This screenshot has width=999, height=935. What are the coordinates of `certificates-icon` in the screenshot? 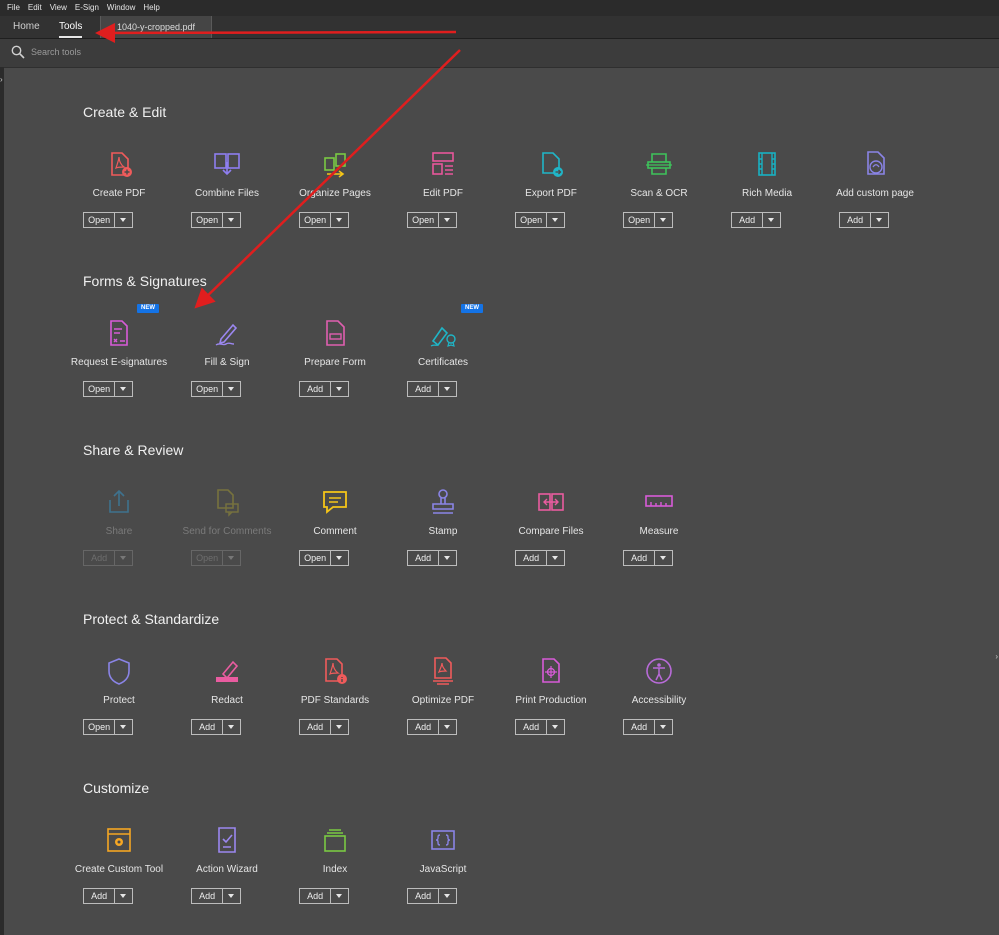 It's located at (443, 333).